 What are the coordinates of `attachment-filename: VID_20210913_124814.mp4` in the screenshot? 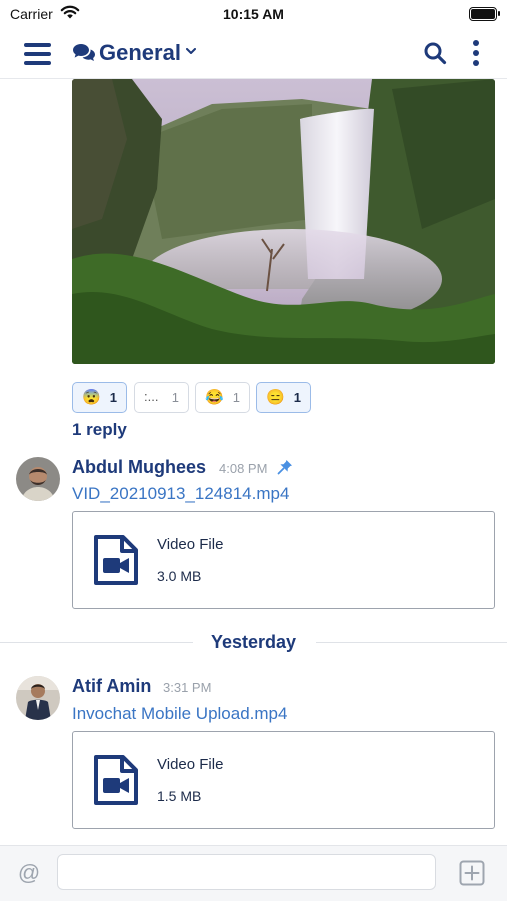 It's located at (180, 494).